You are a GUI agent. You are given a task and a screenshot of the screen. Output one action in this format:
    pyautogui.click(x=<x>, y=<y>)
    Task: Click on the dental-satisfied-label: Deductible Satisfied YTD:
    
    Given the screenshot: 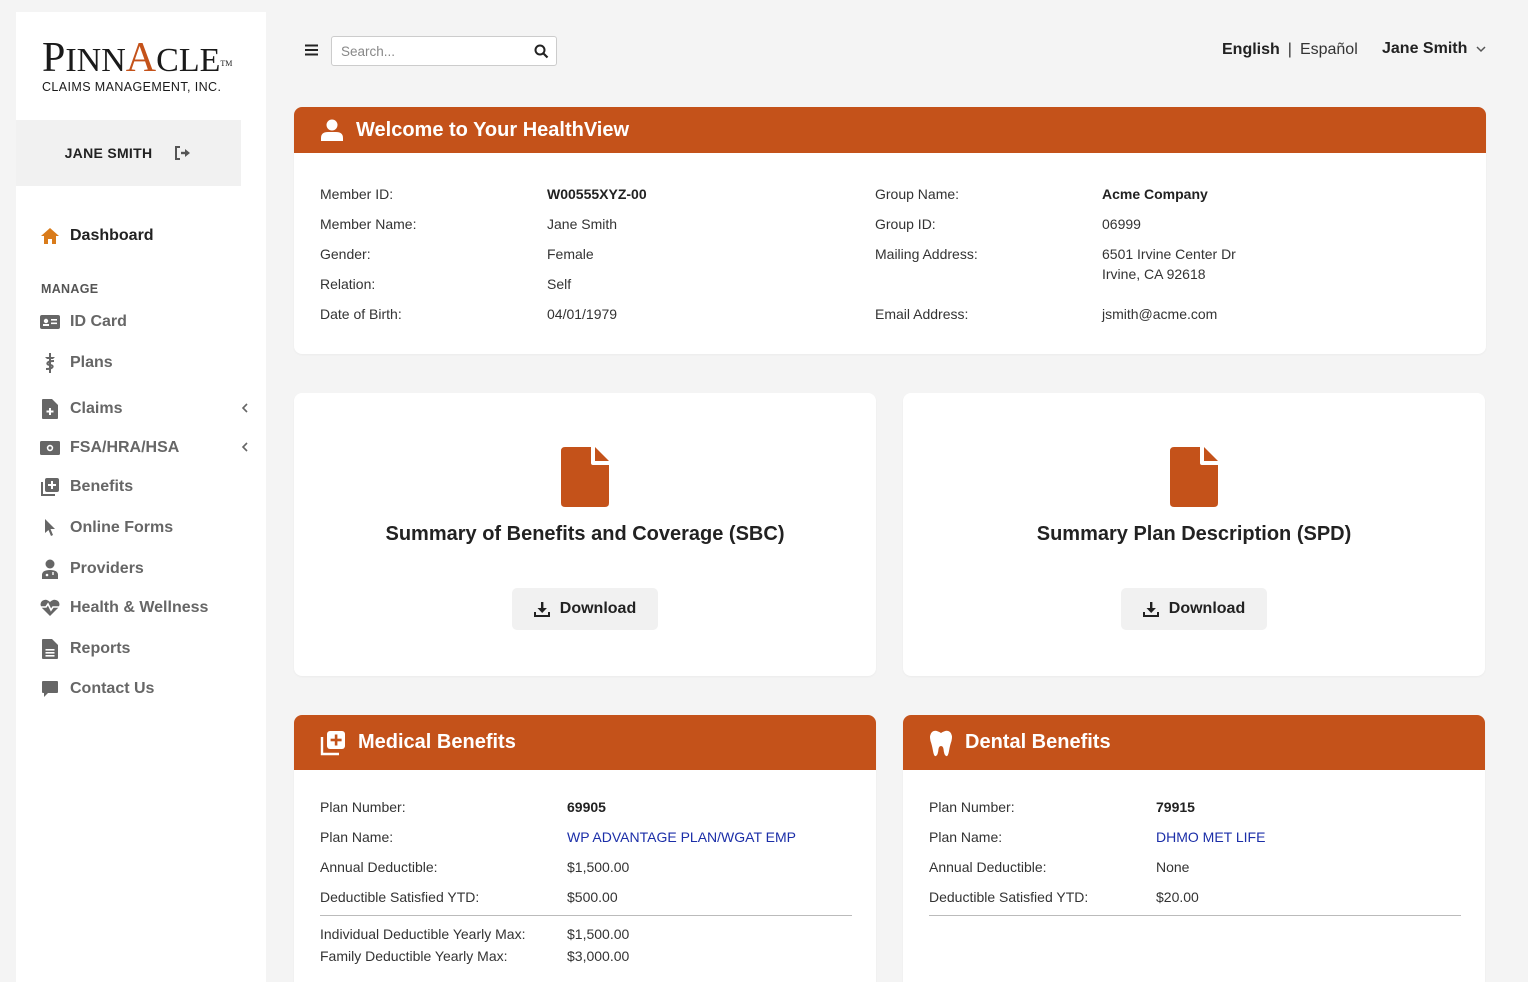 What is the action you would take?
    pyautogui.click(x=1009, y=897)
    